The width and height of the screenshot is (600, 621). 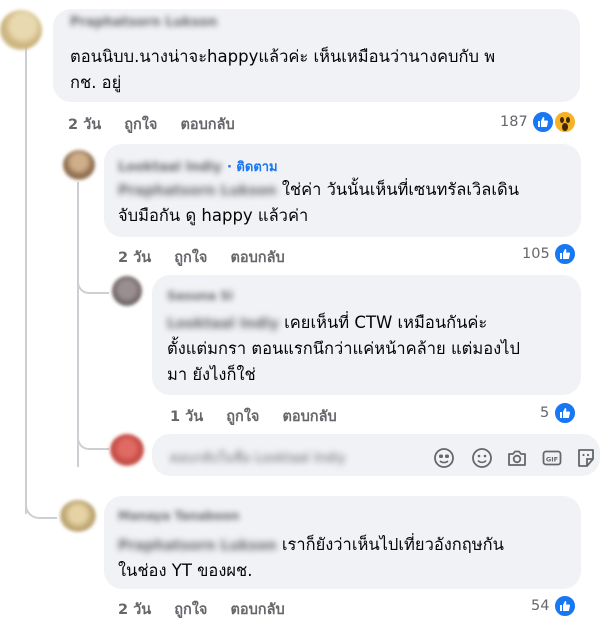 I want to click on comment-time: 1 วัน, so click(x=186, y=417).